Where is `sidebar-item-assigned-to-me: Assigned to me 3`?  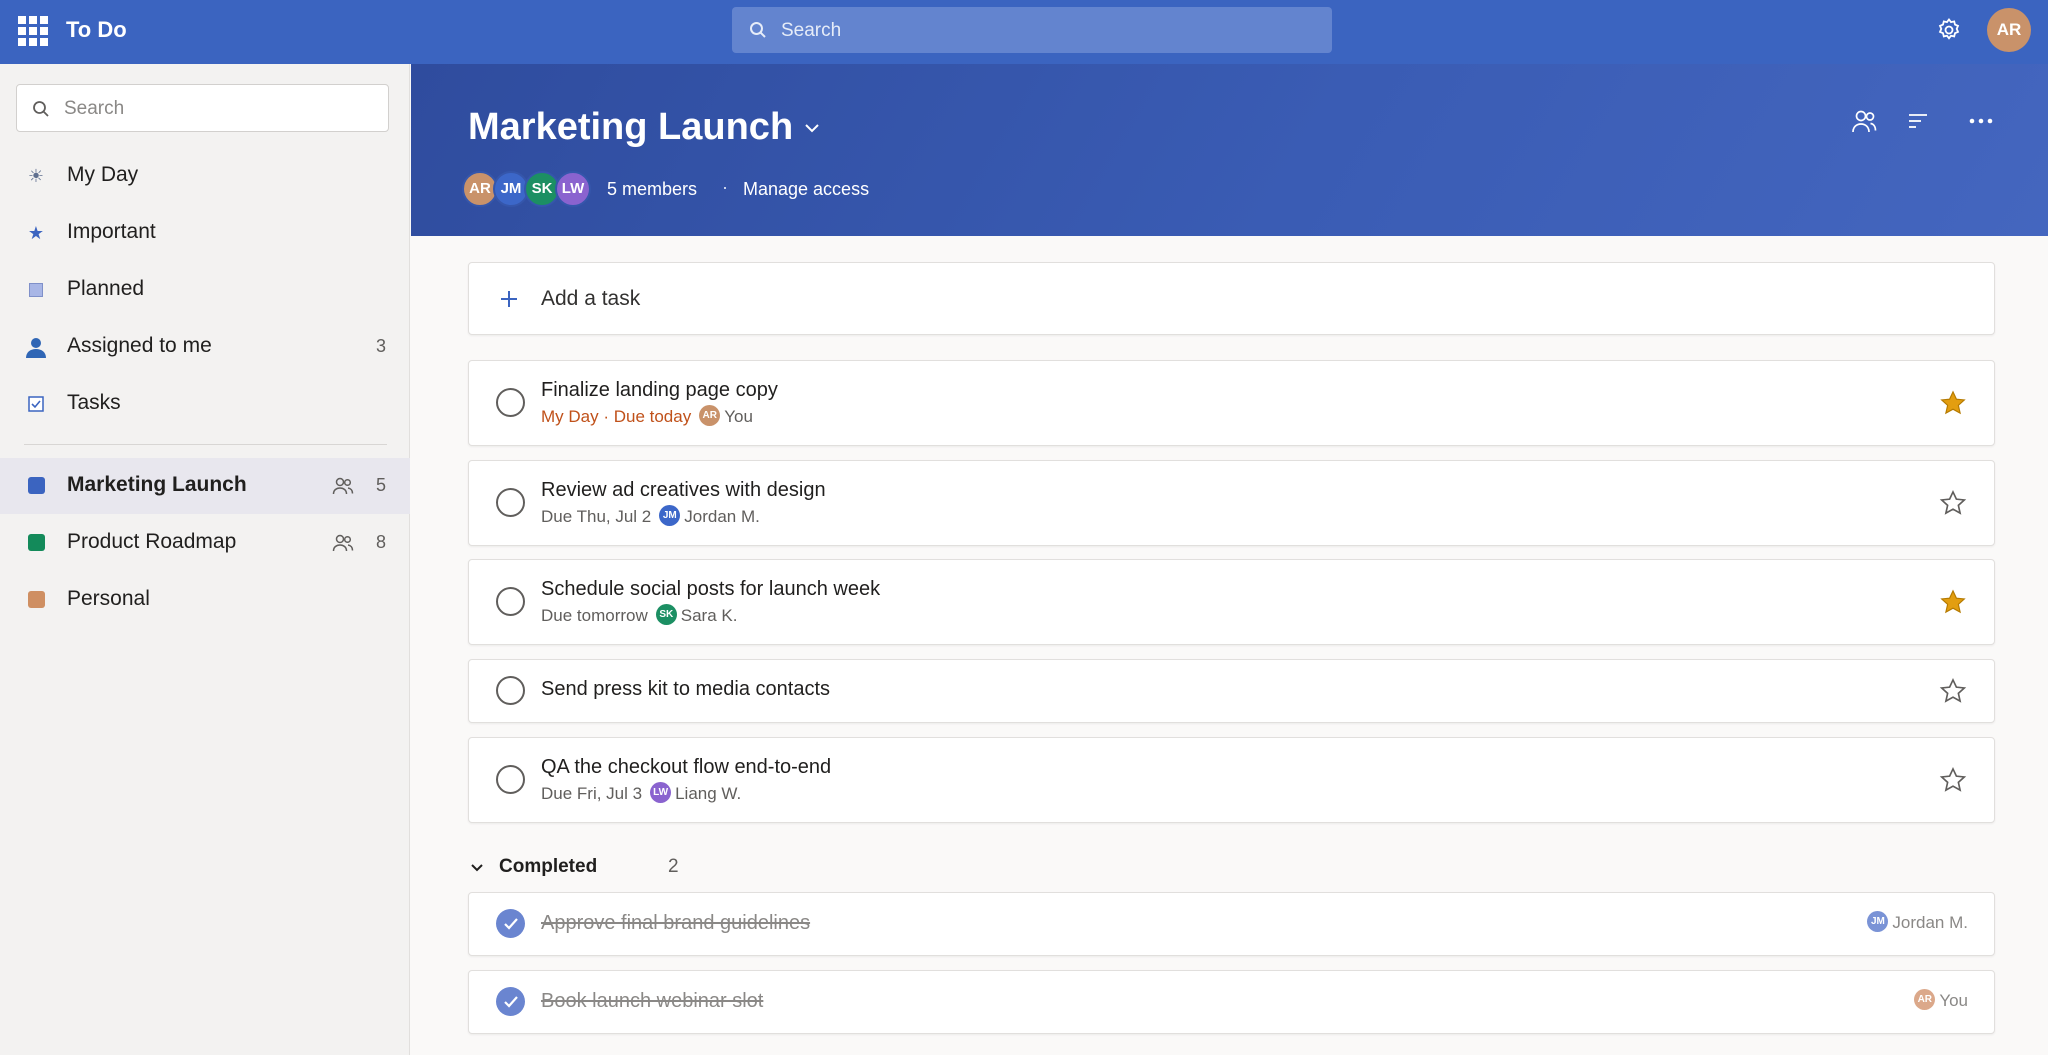
sidebar-item-assigned-to-me: Assigned to me 3 is located at coordinates (205, 347).